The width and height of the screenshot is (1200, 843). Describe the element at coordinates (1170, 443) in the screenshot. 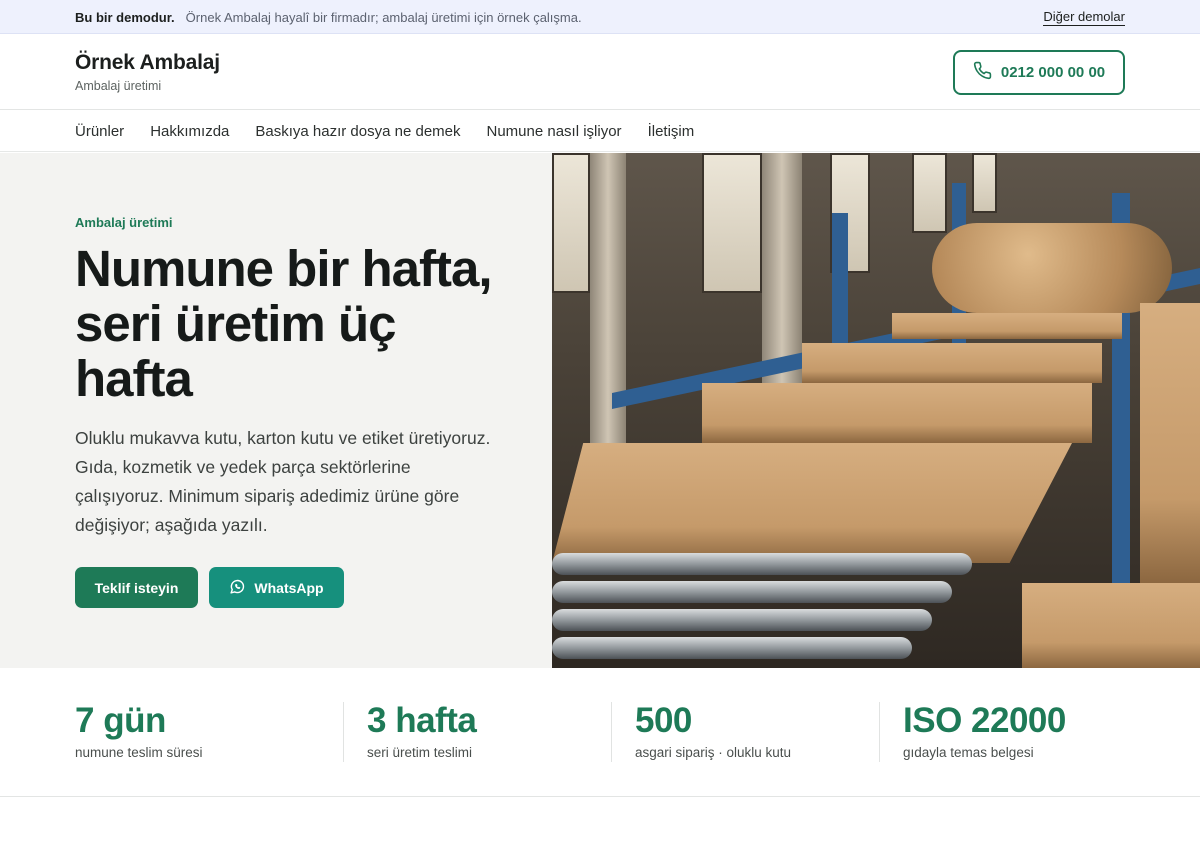

I see `cardboard-stack` at that location.